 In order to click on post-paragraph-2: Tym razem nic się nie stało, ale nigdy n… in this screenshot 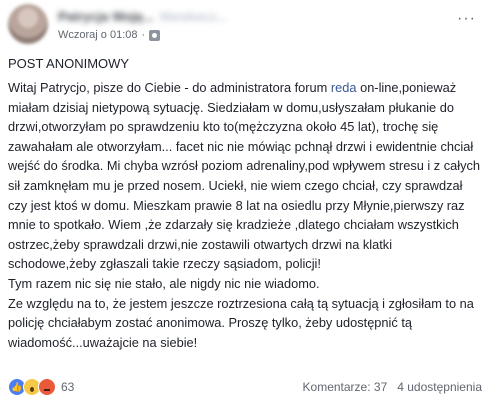, I will do `click(164, 283)`.